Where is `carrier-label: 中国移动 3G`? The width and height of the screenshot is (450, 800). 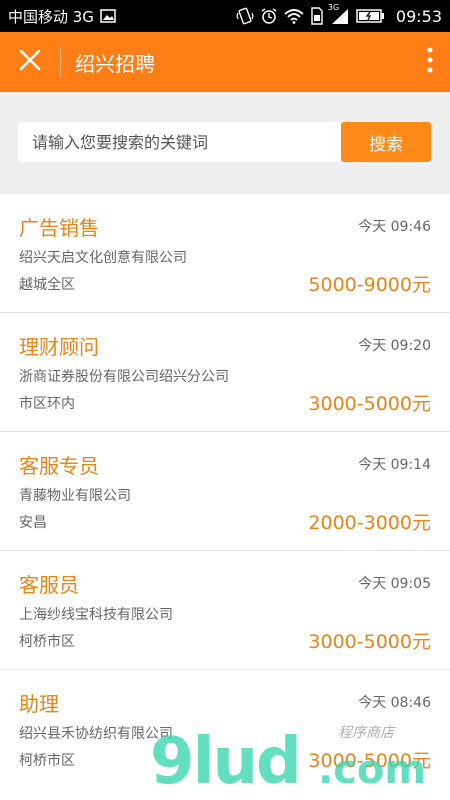
carrier-label: 中国移动 3G is located at coordinates (51, 16).